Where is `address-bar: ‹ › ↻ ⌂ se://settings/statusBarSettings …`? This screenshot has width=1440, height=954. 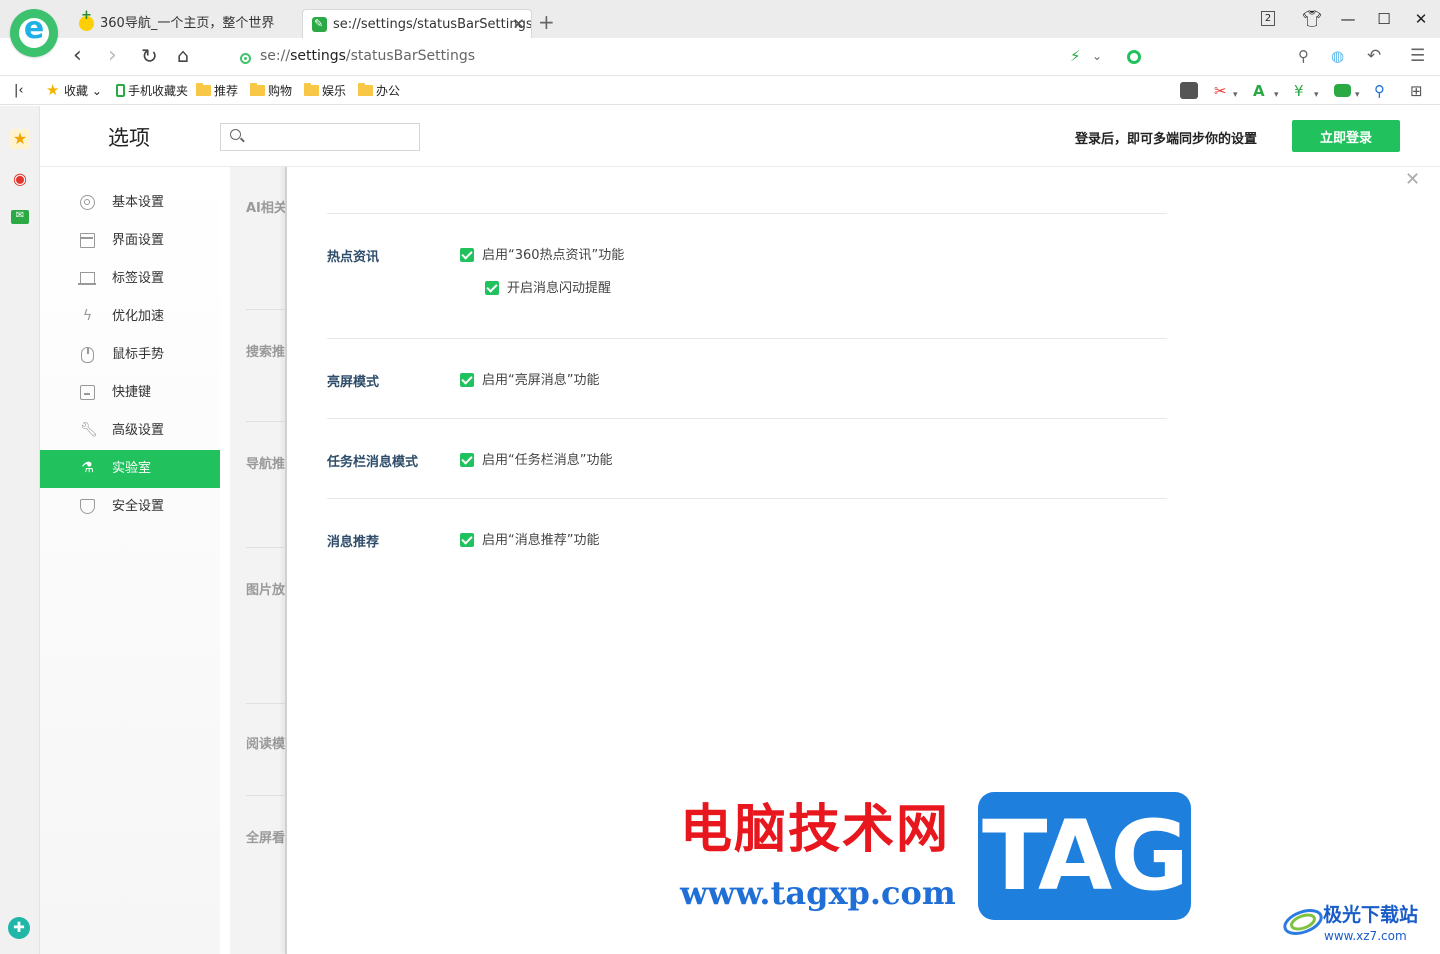 address-bar: ‹ › ↻ ⌂ se://settings/statusBarSettings … is located at coordinates (720, 57).